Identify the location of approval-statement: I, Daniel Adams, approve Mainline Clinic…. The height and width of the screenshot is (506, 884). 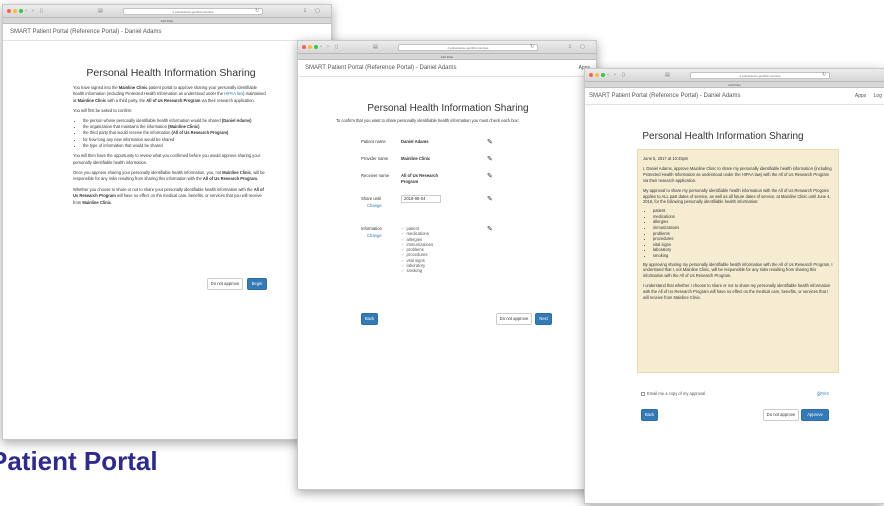
(737, 174).